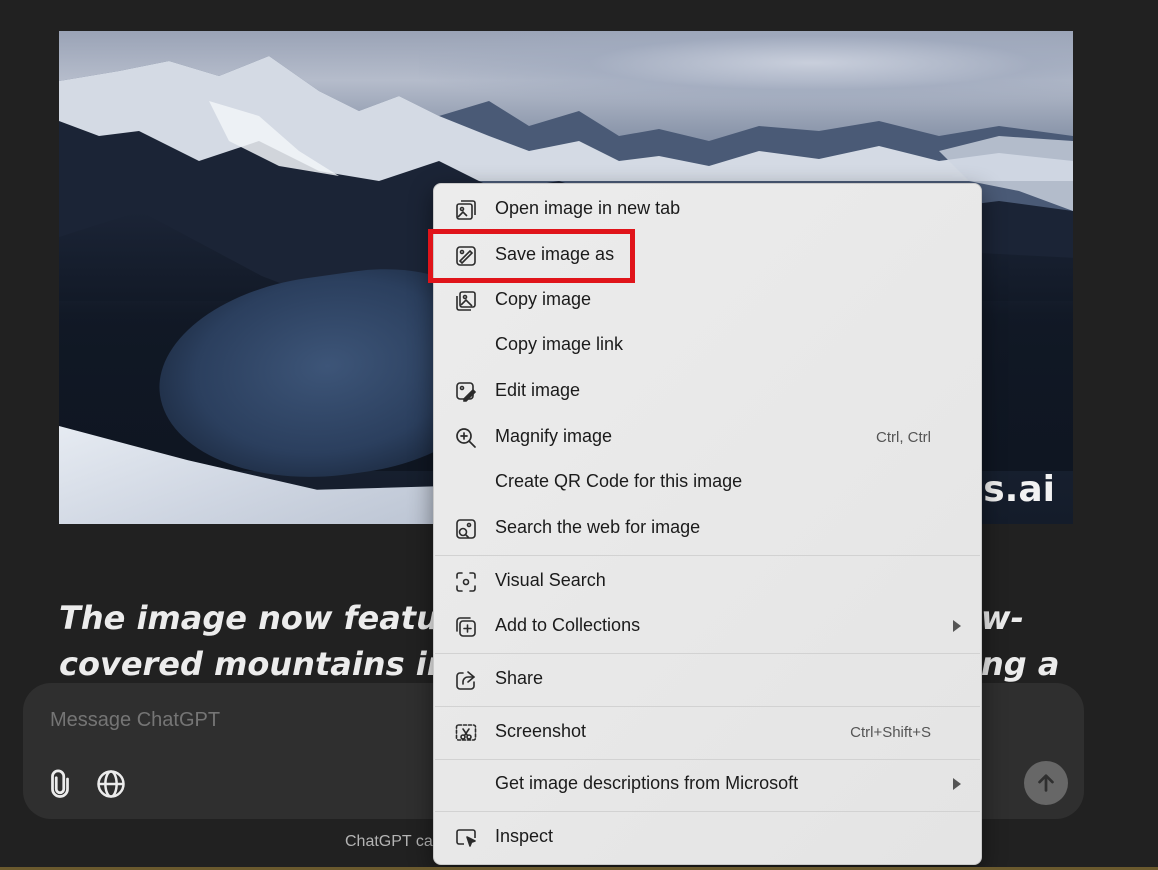 Image resolution: width=1158 pixels, height=870 pixels. What do you see at coordinates (277, 618) in the screenshot?
I see `response-line-1-start: The image now features` at bounding box center [277, 618].